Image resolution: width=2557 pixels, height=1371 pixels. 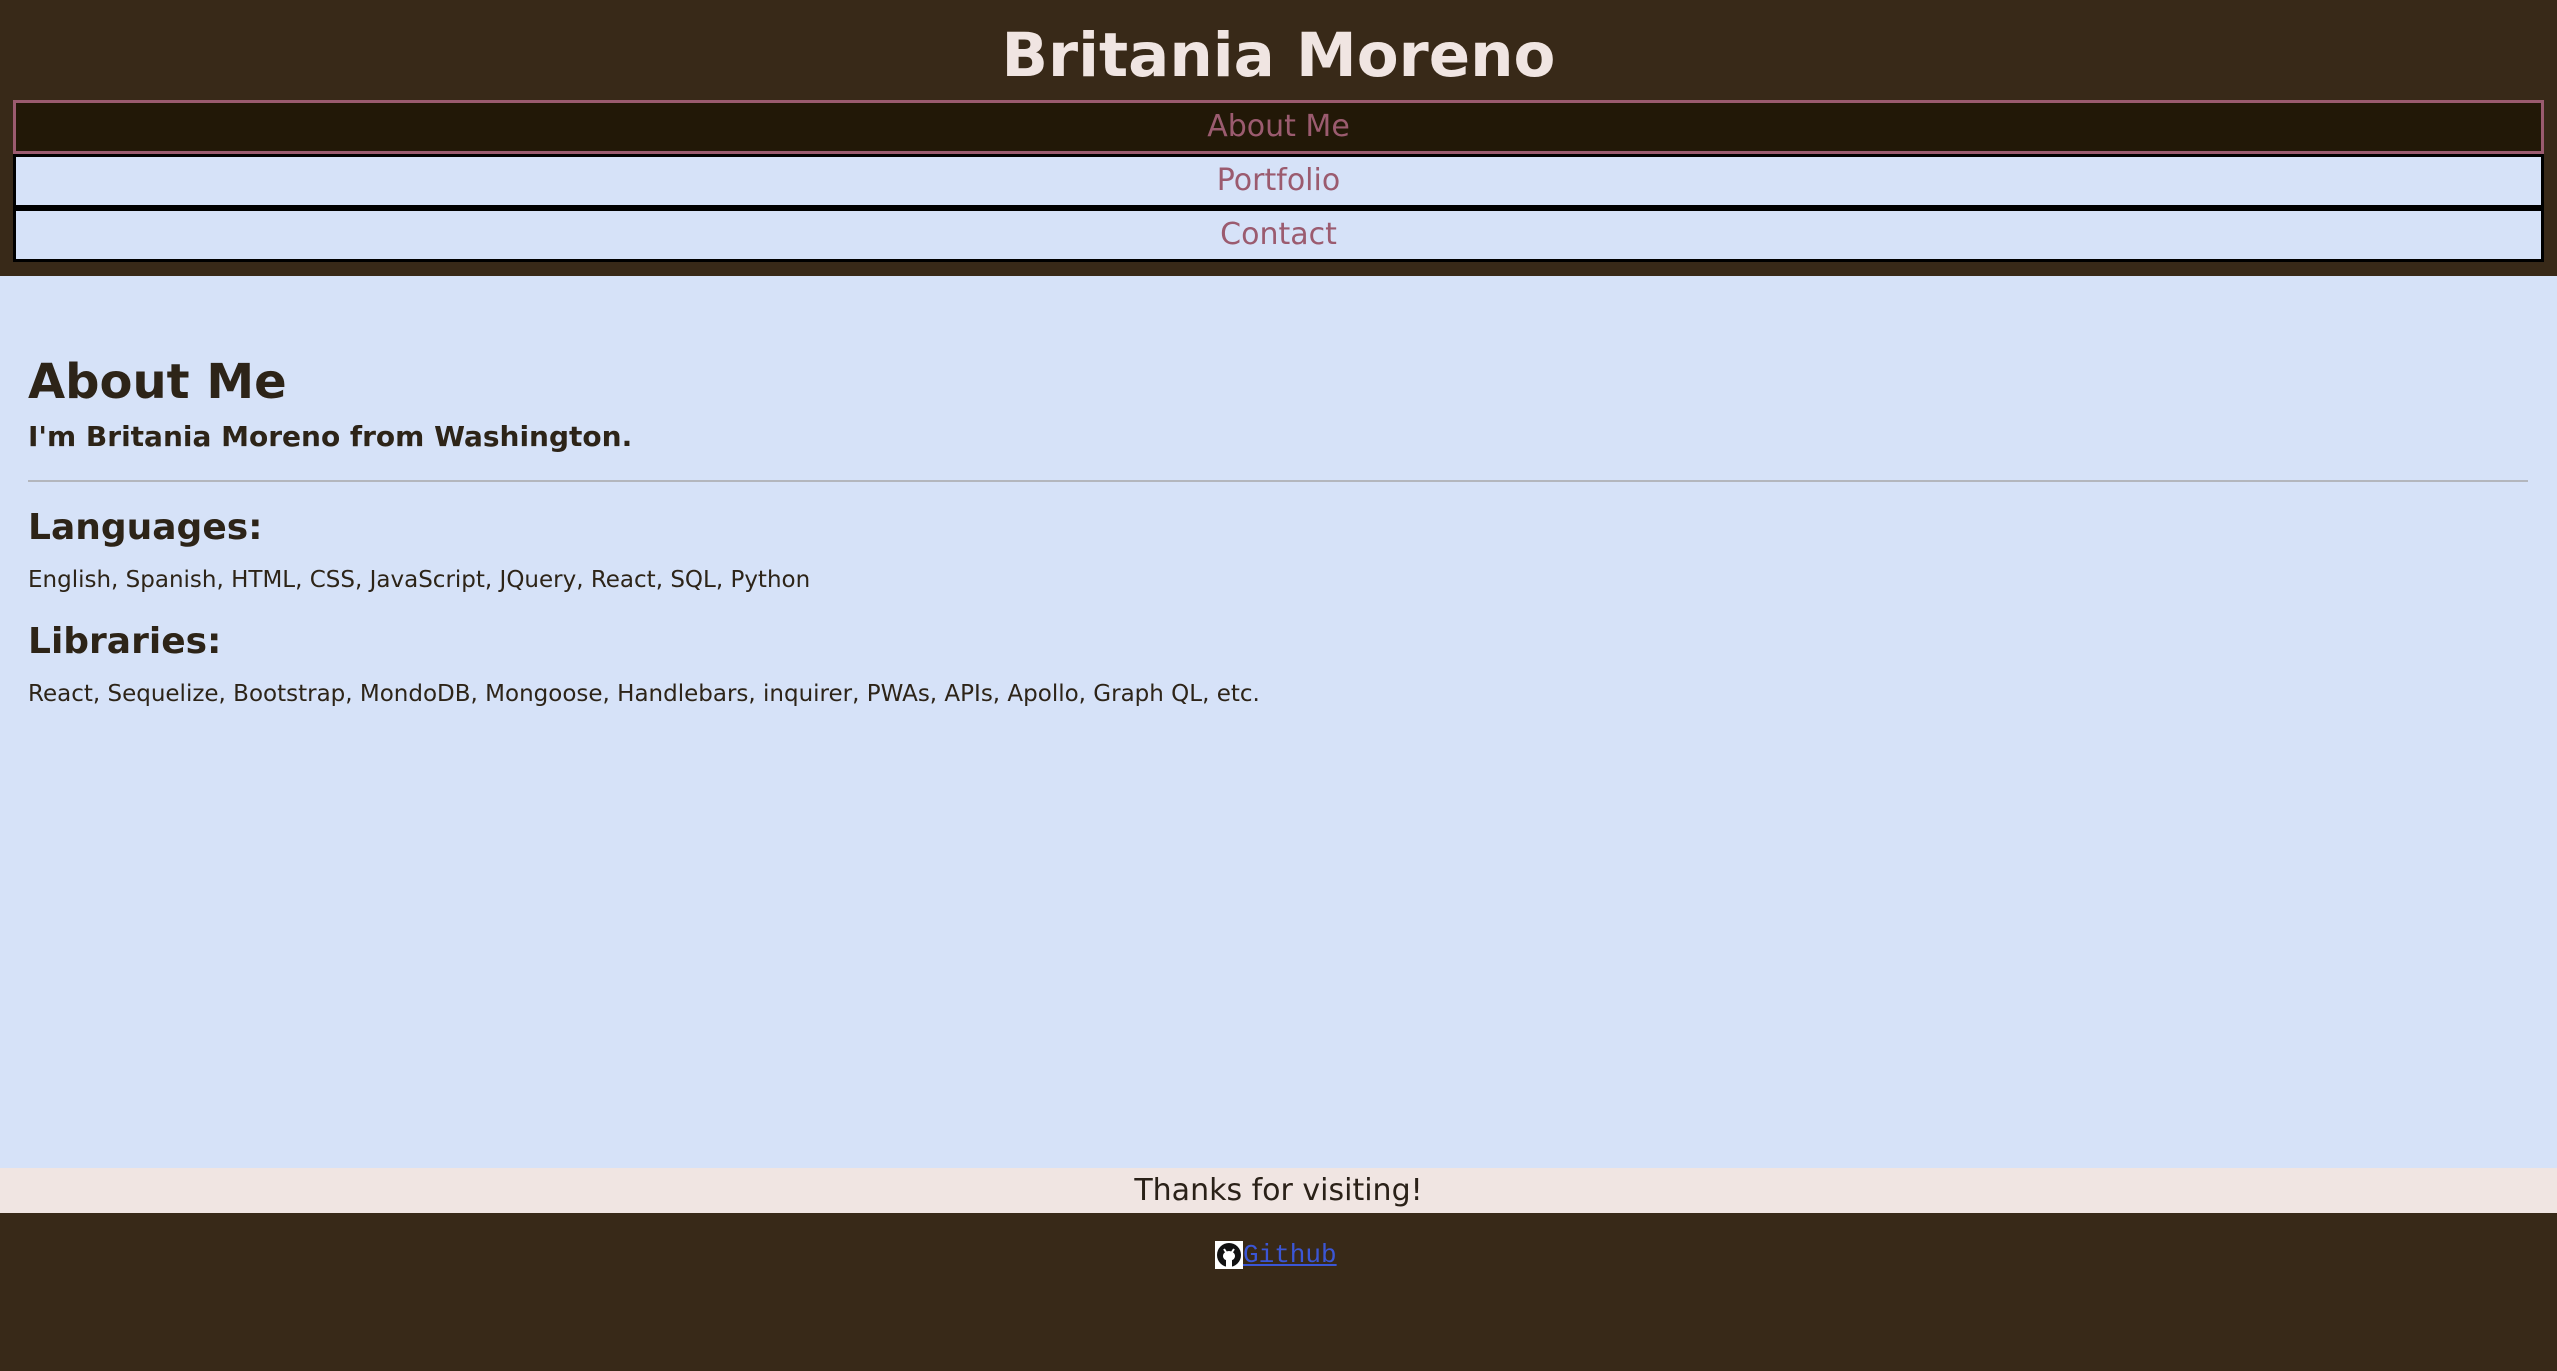 What do you see at coordinates (1278, 127) in the screenshot?
I see `nav-item-about-me: About Me` at bounding box center [1278, 127].